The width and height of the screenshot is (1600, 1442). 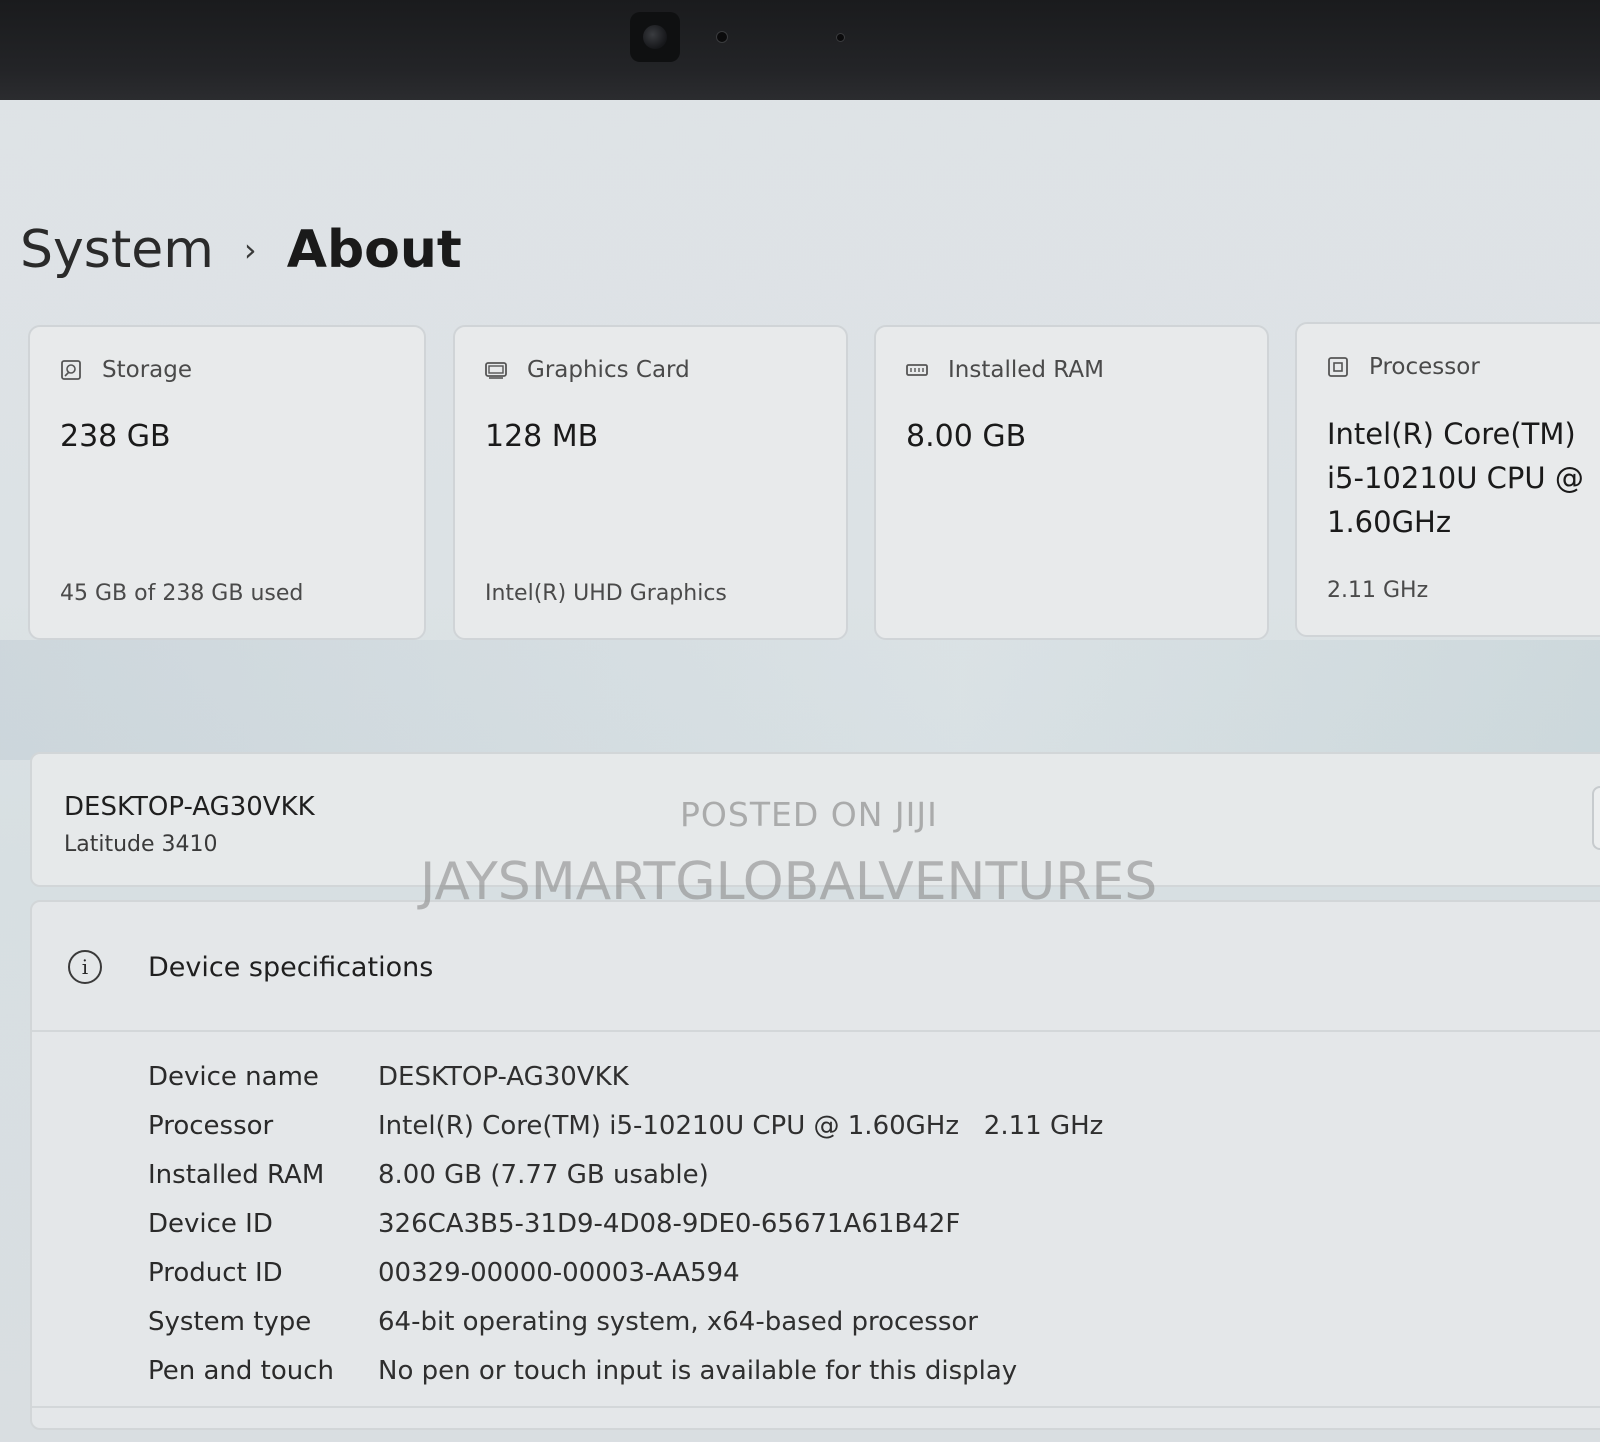 What do you see at coordinates (1378, 590) in the screenshot?
I see `card-subtext: 2.11 GHz` at bounding box center [1378, 590].